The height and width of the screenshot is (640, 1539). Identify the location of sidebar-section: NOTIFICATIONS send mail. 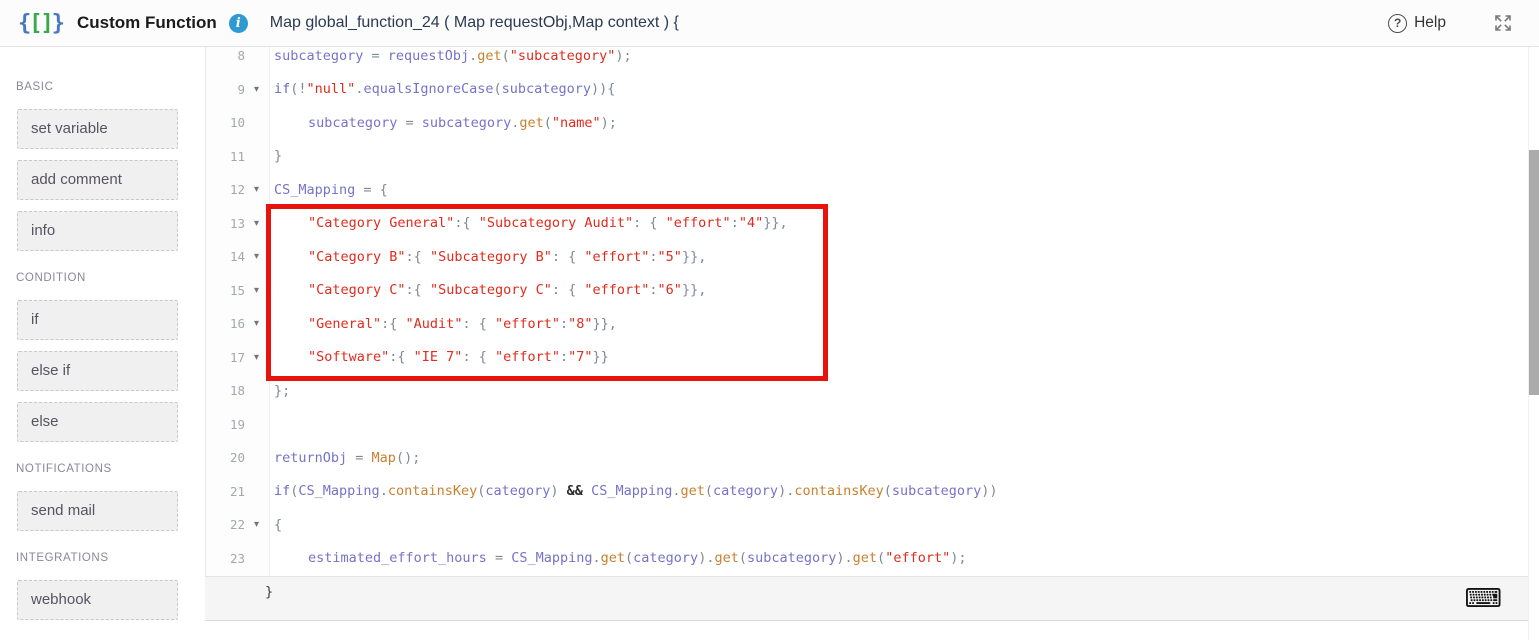
(102, 497).